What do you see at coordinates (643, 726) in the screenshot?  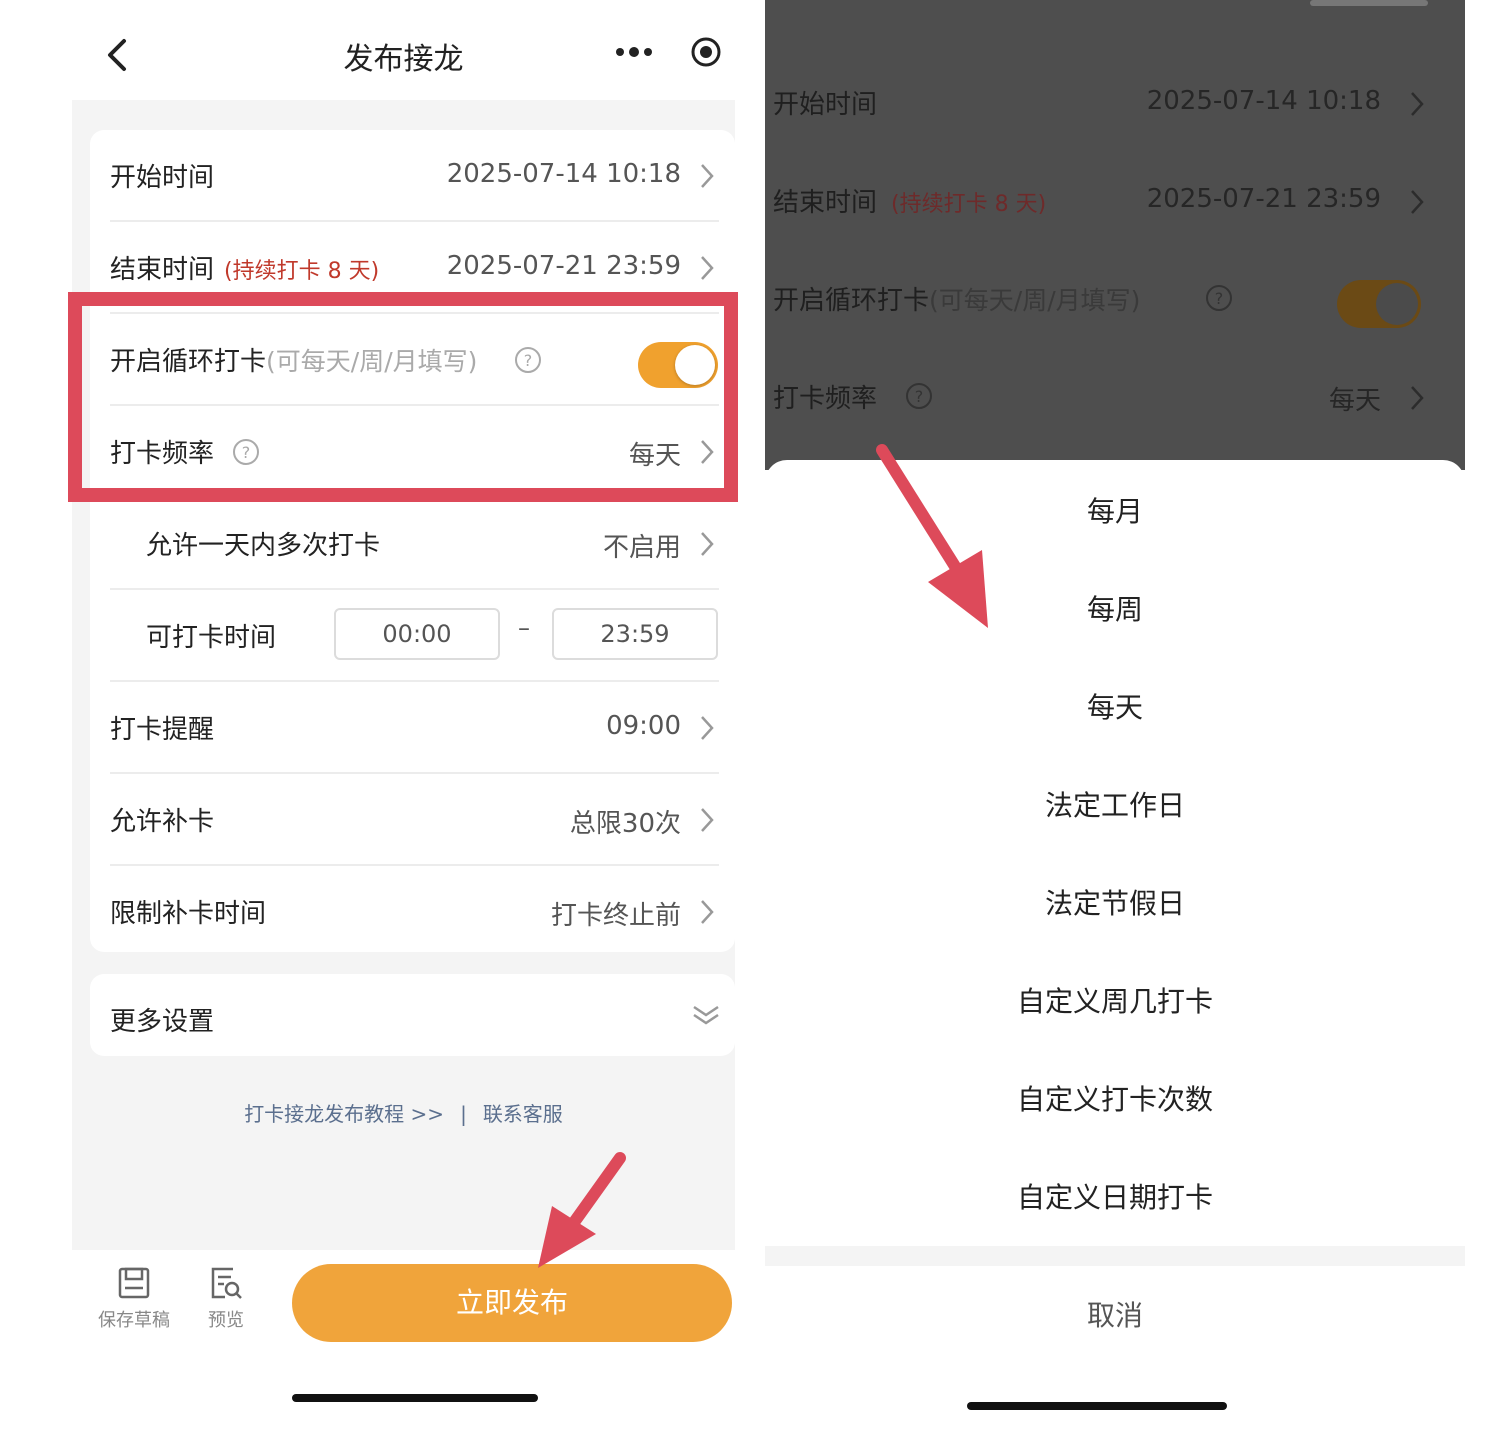 I see `reminder-value: 09:00` at bounding box center [643, 726].